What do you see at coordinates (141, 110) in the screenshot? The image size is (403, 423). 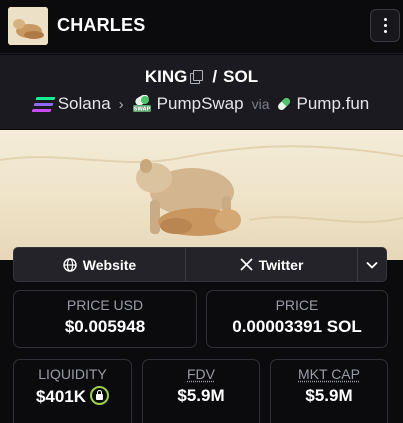 I see `svg-text: SWAP` at bounding box center [141, 110].